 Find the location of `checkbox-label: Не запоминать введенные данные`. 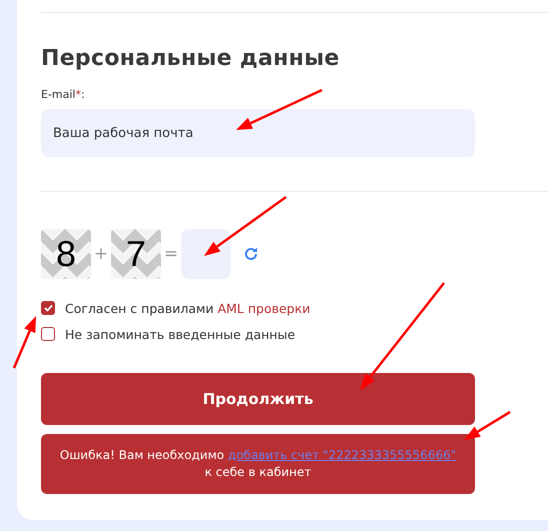

checkbox-label: Не запоминать введенные данные is located at coordinates (180, 334).